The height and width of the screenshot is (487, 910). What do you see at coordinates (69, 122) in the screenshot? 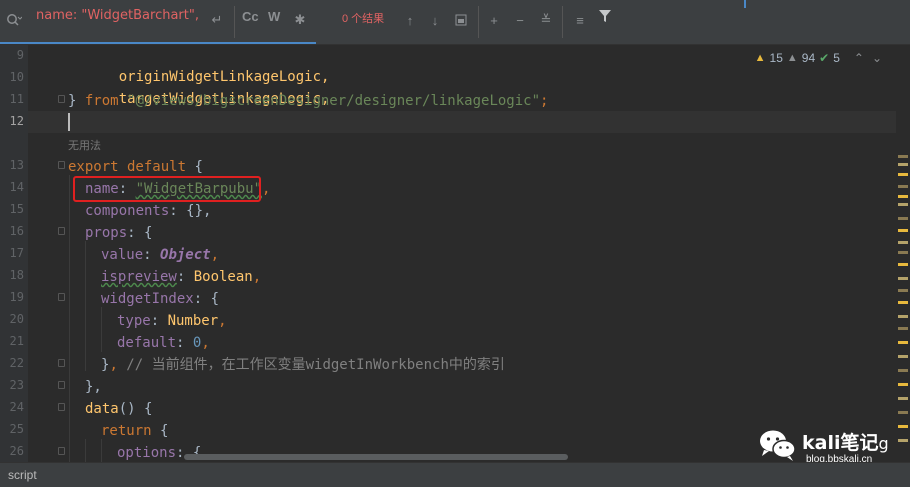
I see `text-caret` at bounding box center [69, 122].